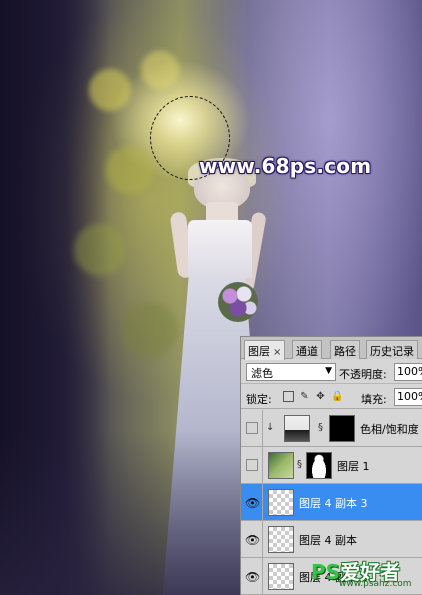 The height and width of the screenshot is (595, 422). I want to click on layer-name: 图层 4 副本 3, so click(333, 503).